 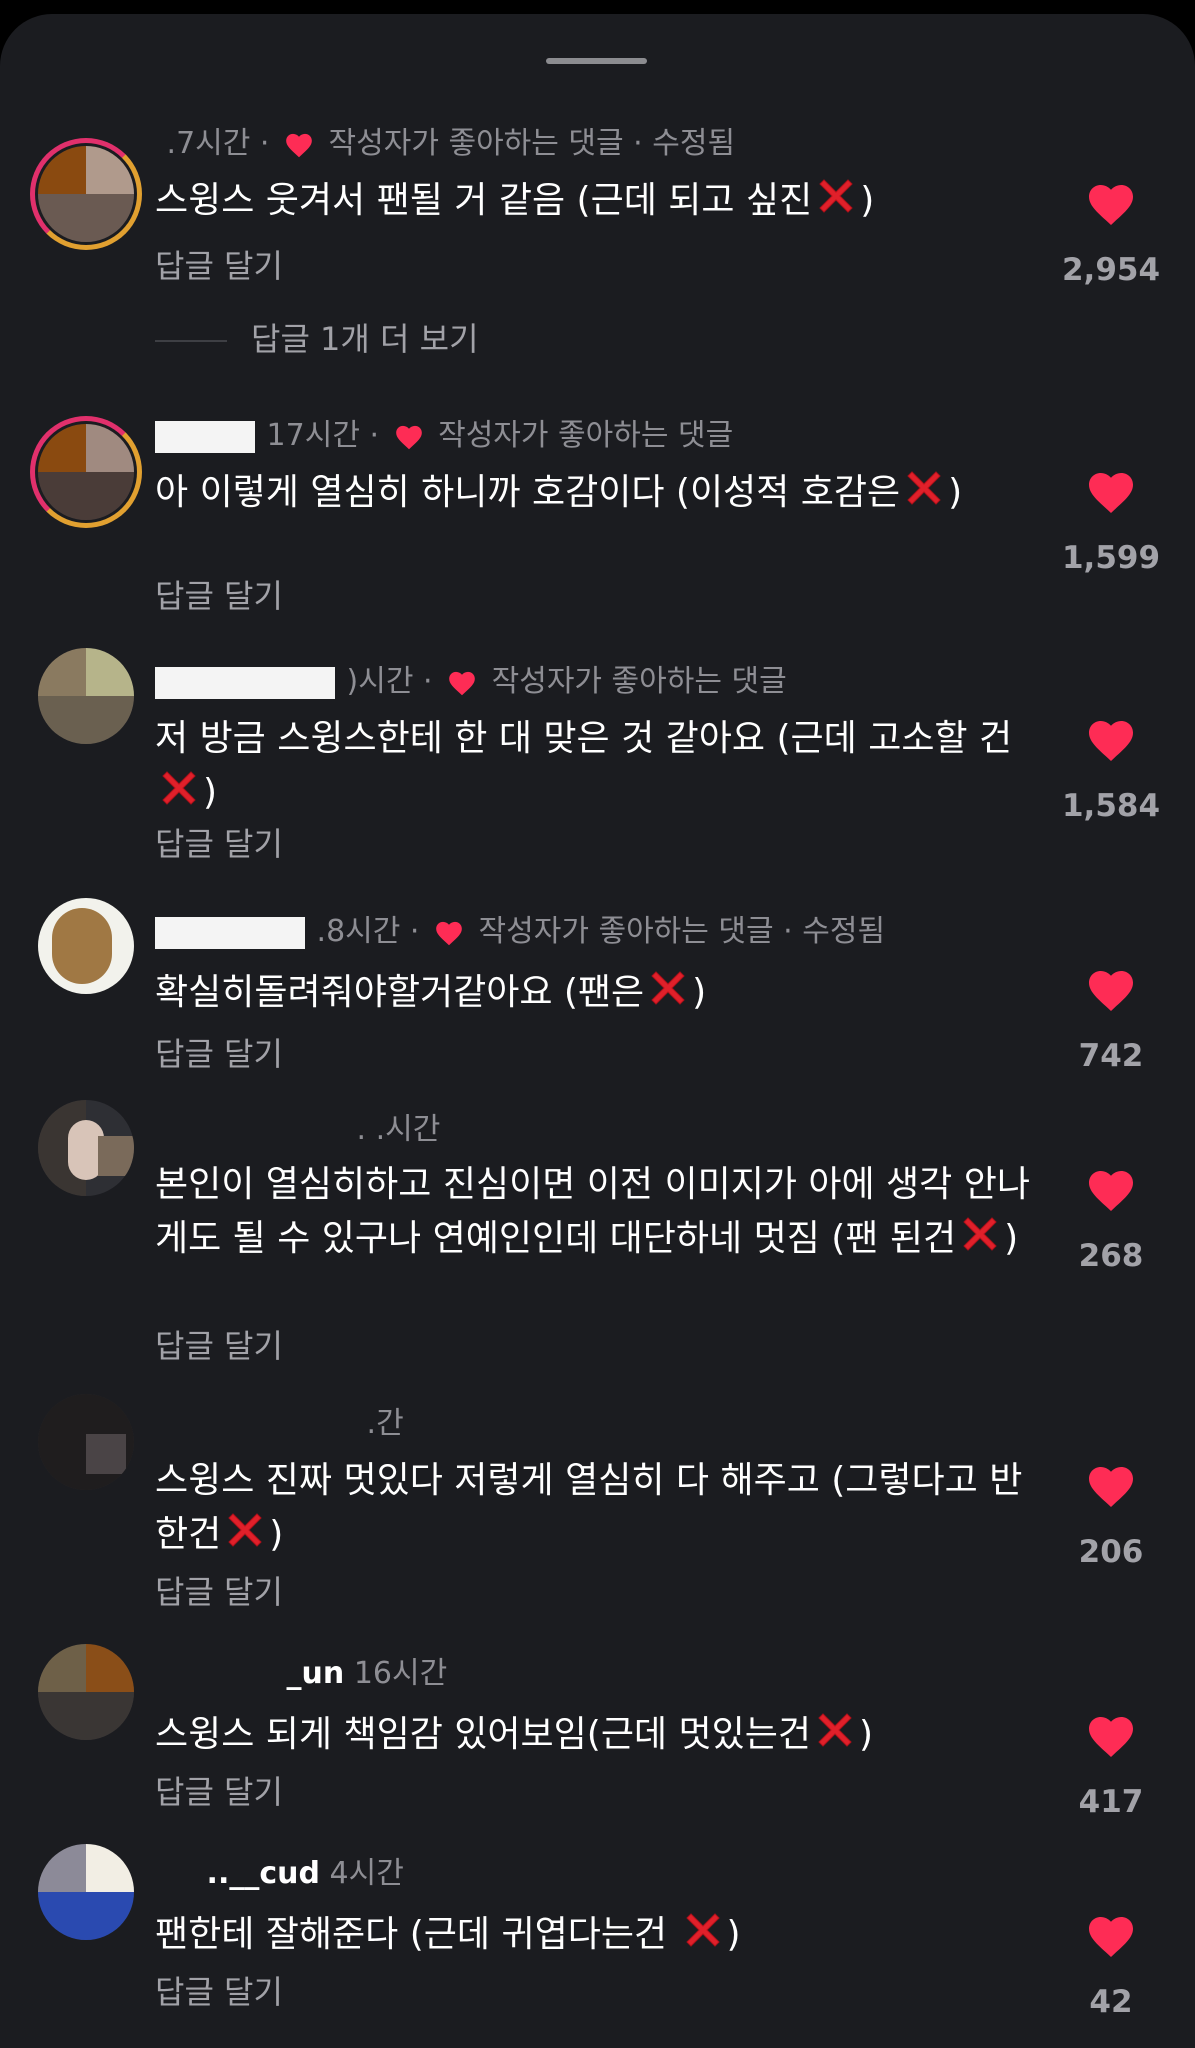 What do you see at coordinates (398, 1129) in the screenshot?
I see `comment-time: . .시간` at bounding box center [398, 1129].